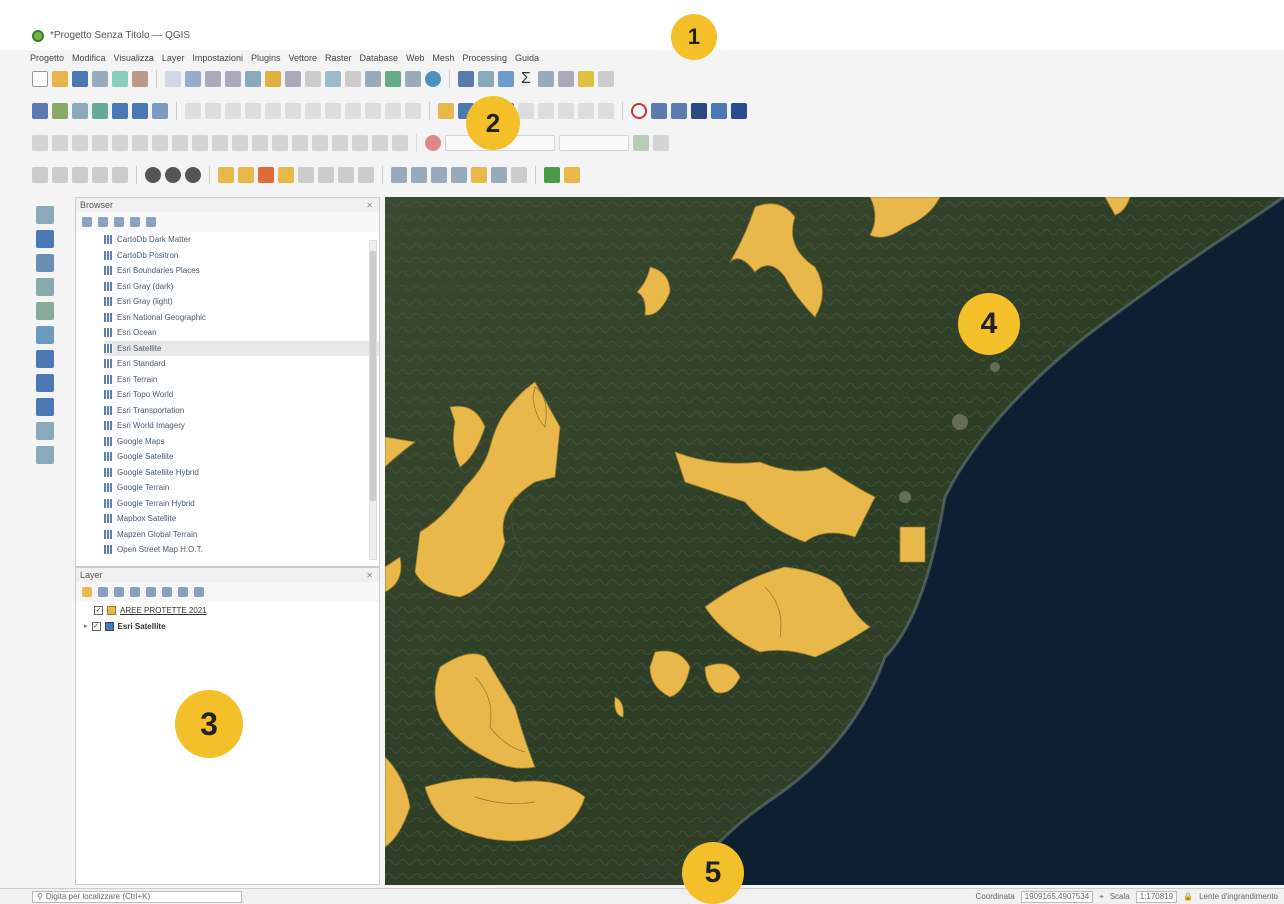  I want to click on paste-icon, so click(373, 111).